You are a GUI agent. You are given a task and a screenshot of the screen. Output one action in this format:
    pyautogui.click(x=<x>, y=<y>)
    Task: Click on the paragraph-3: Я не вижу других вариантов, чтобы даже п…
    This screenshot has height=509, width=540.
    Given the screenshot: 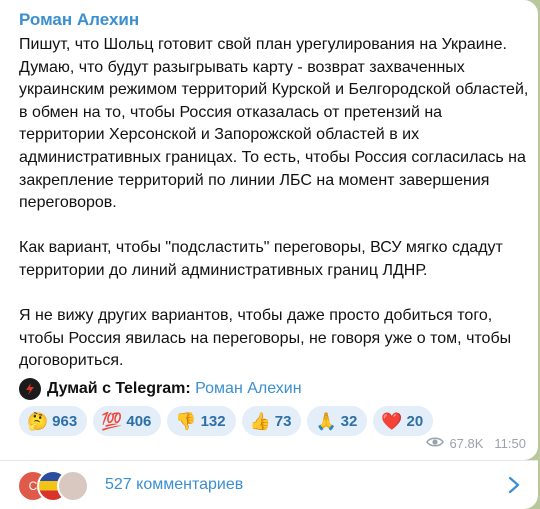 What is the action you would take?
    pyautogui.click(x=265, y=338)
    